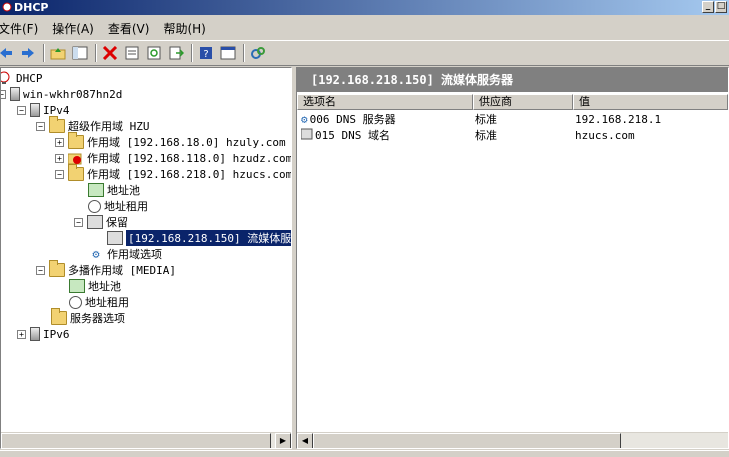 The image size is (729, 457). What do you see at coordinates (228, 53) in the screenshot?
I see `console-icon` at bounding box center [228, 53].